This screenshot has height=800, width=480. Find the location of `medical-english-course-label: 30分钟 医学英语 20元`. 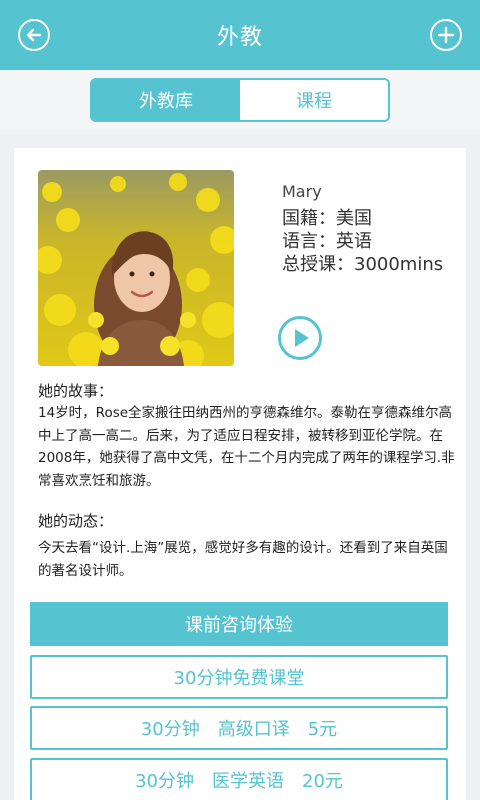

medical-english-course-label: 30分钟 医学英语 20元 is located at coordinates (239, 781).